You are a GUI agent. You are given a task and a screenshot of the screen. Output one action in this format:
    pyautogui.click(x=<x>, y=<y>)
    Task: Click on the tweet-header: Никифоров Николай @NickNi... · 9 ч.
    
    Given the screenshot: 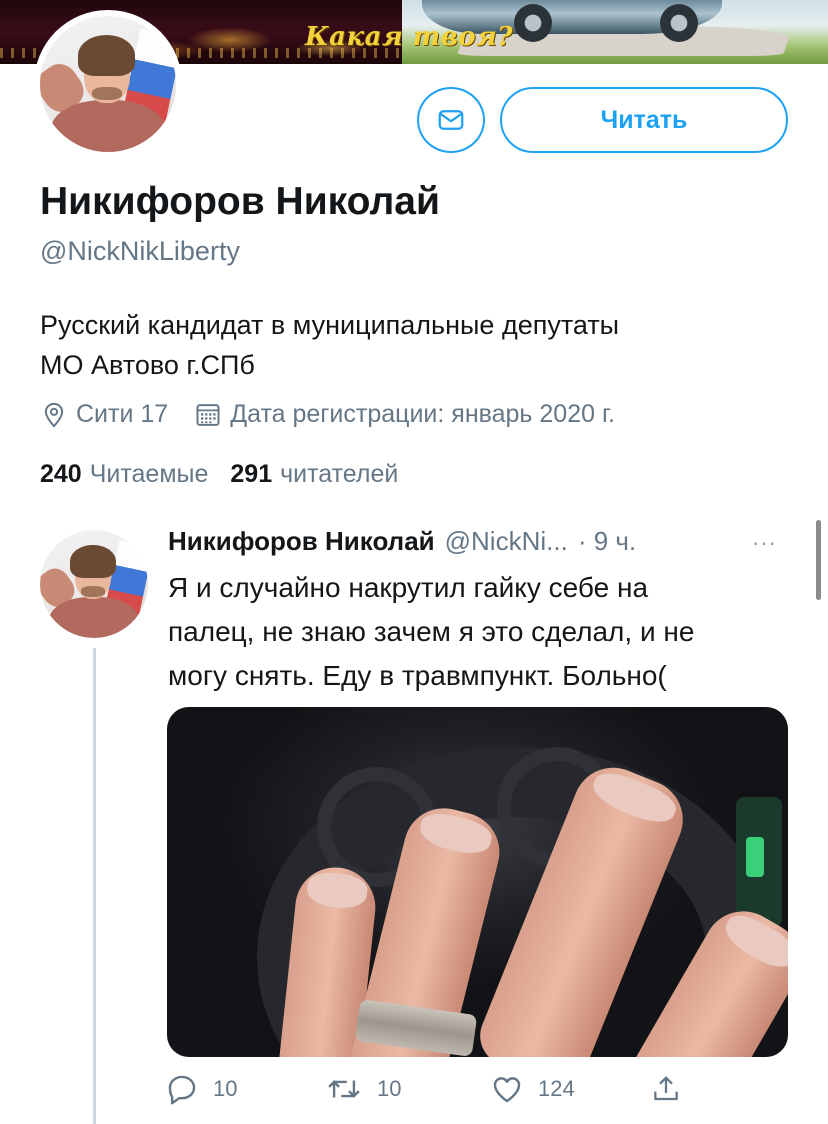 What is the action you would take?
    pyautogui.click(x=402, y=541)
    